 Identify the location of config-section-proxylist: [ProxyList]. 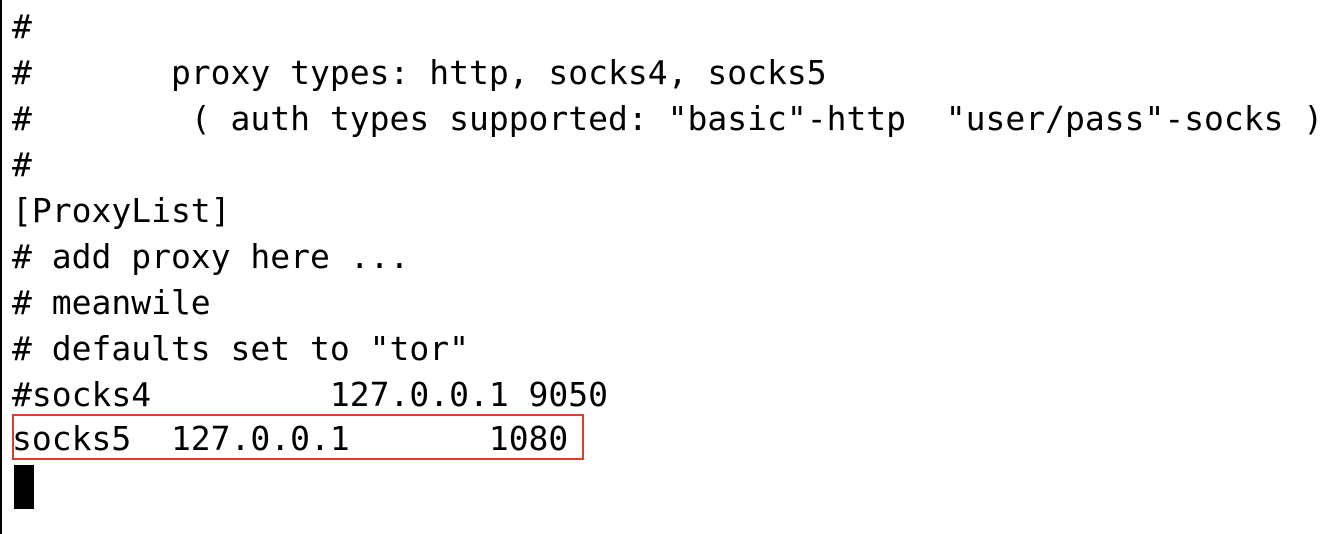
(121, 210).